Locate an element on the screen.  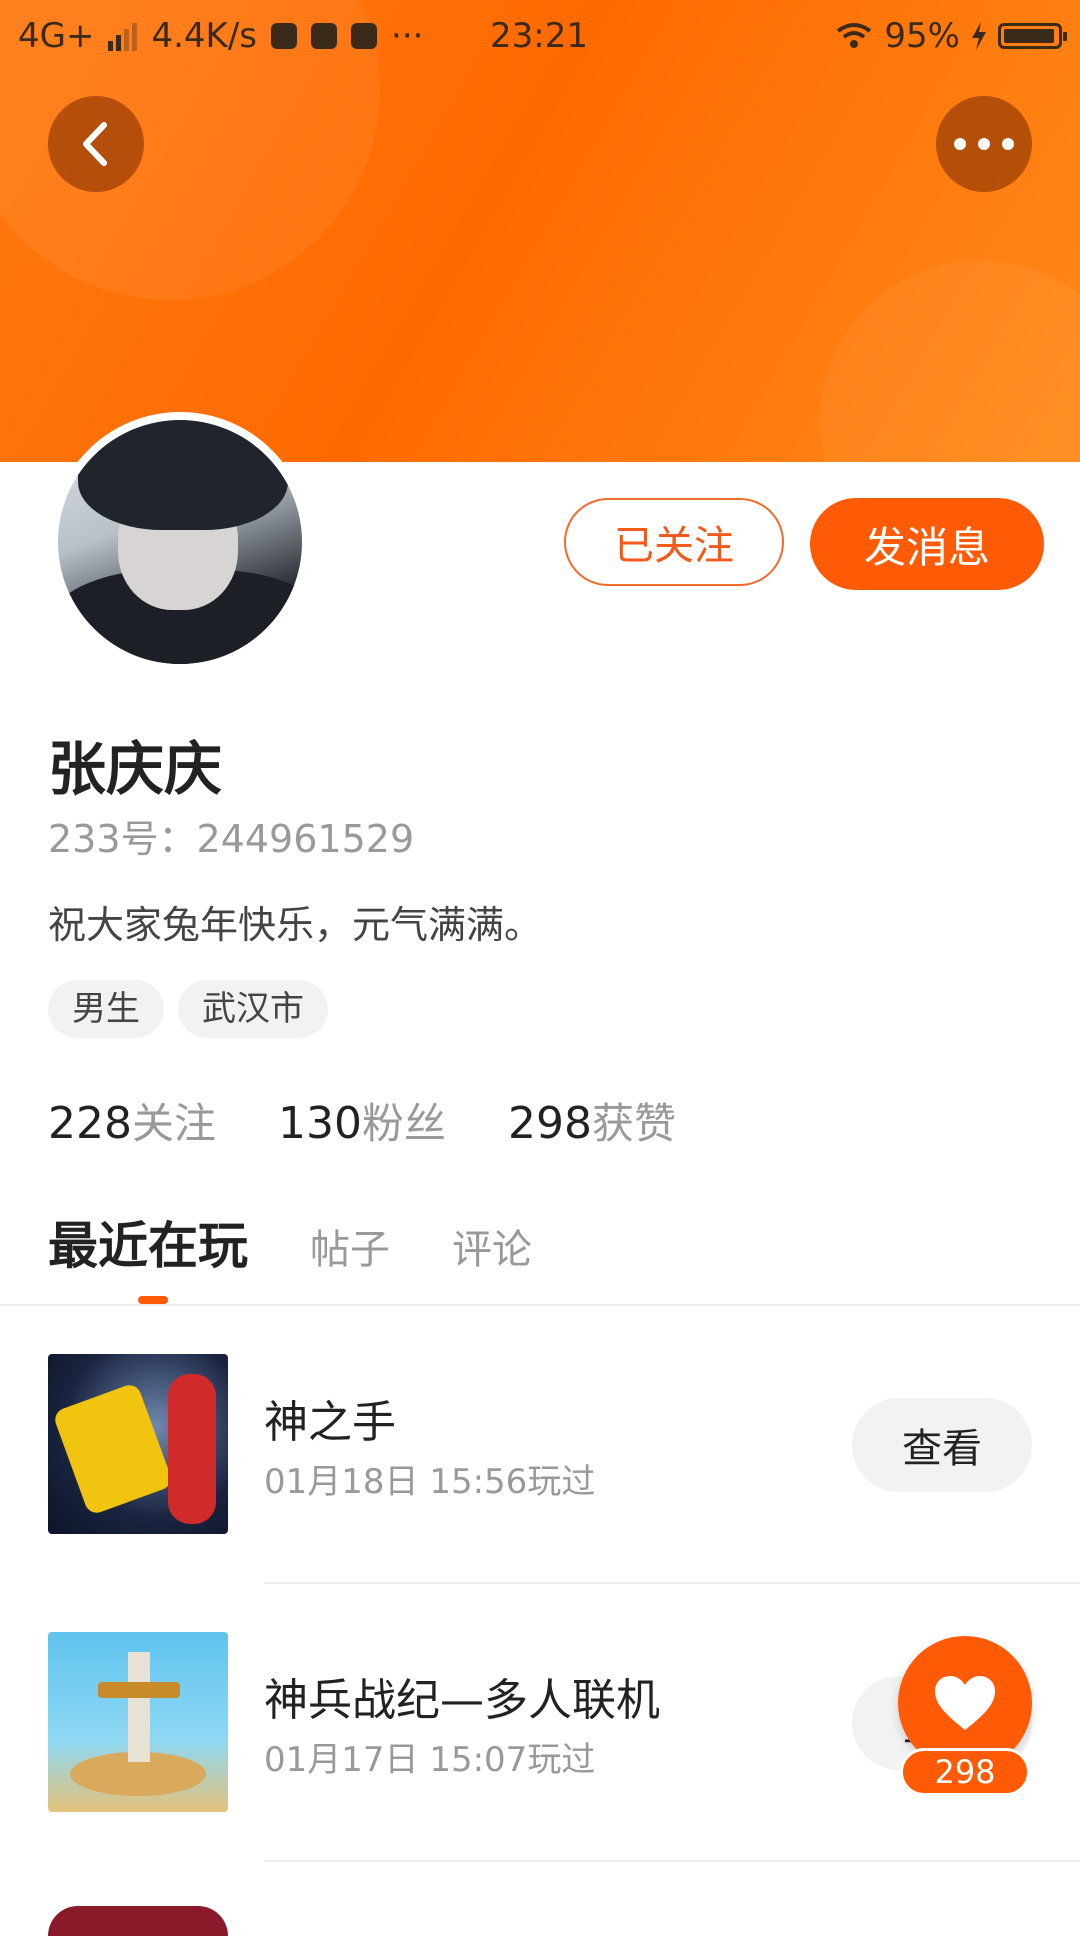
signal-icon is located at coordinates (123, 36).